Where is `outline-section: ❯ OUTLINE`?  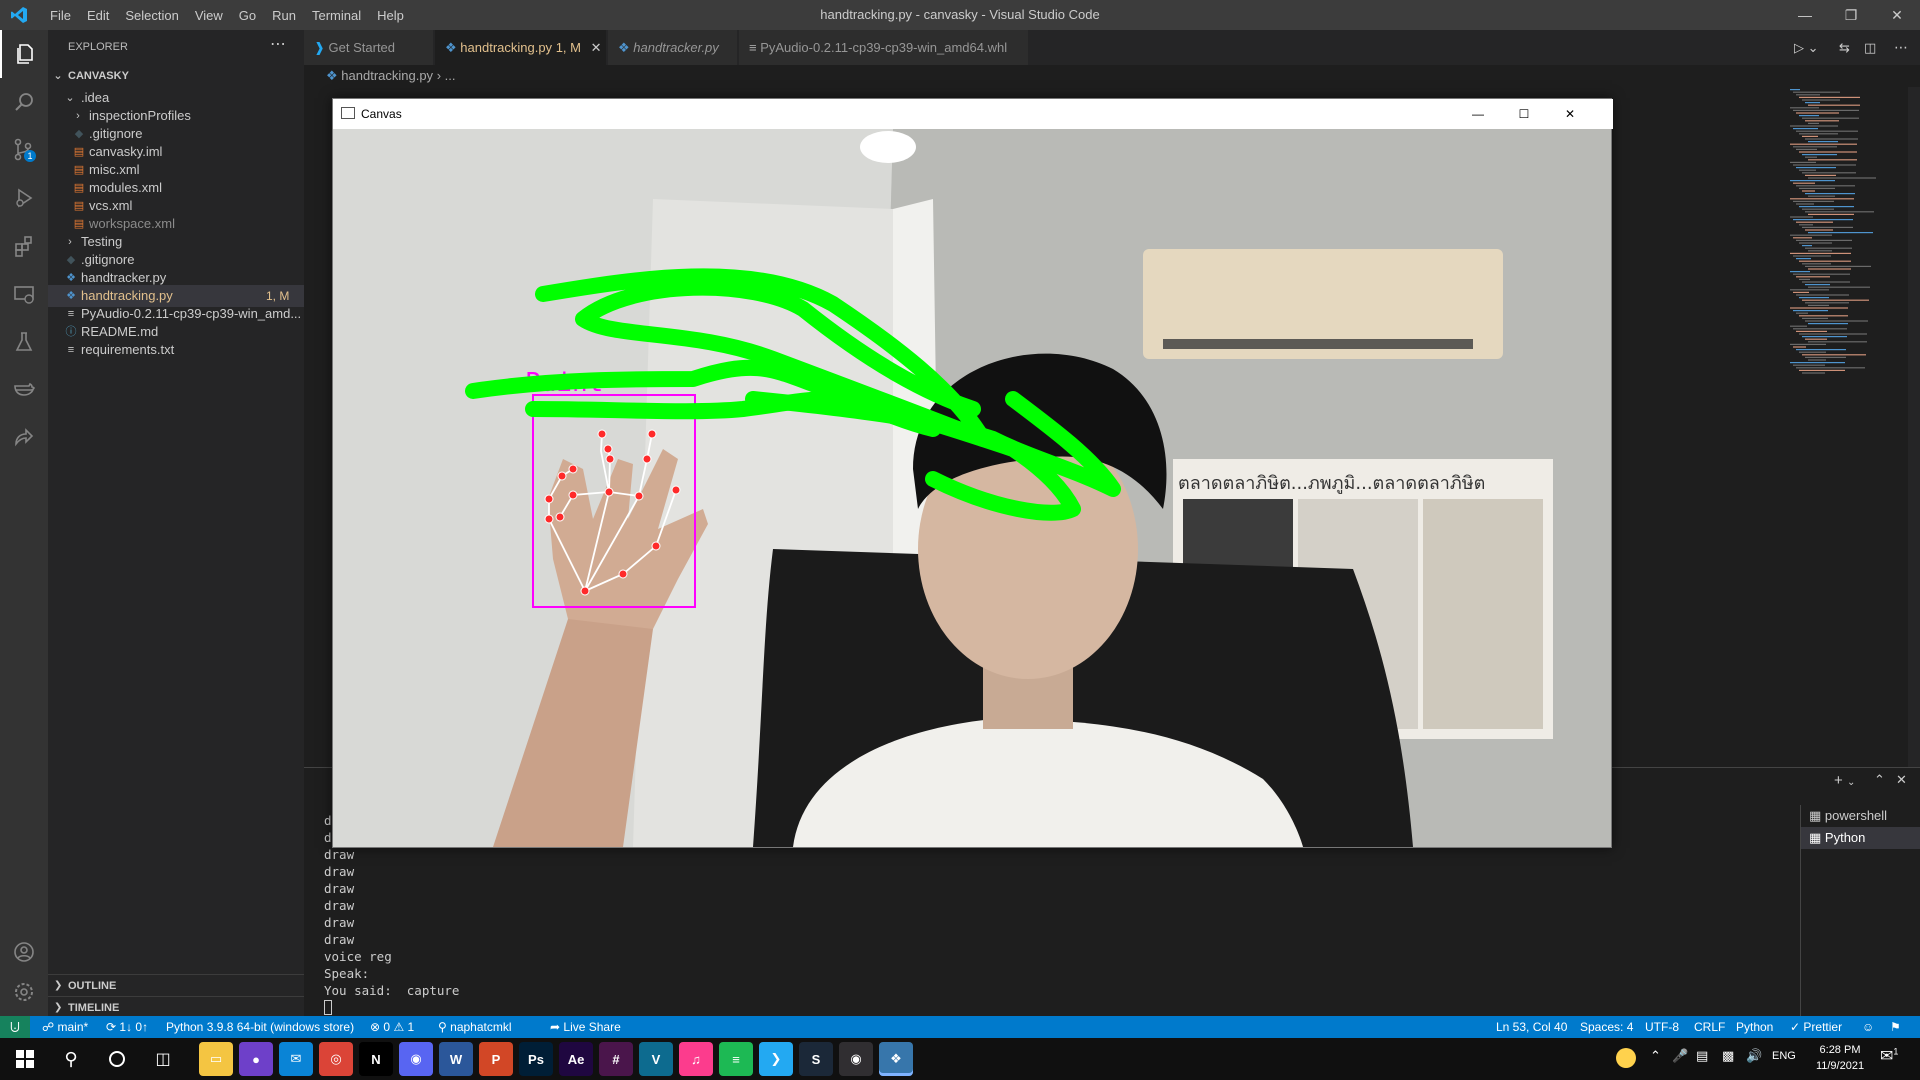
outline-section: ❯ OUTLINE is located at coordinates (176, 985).